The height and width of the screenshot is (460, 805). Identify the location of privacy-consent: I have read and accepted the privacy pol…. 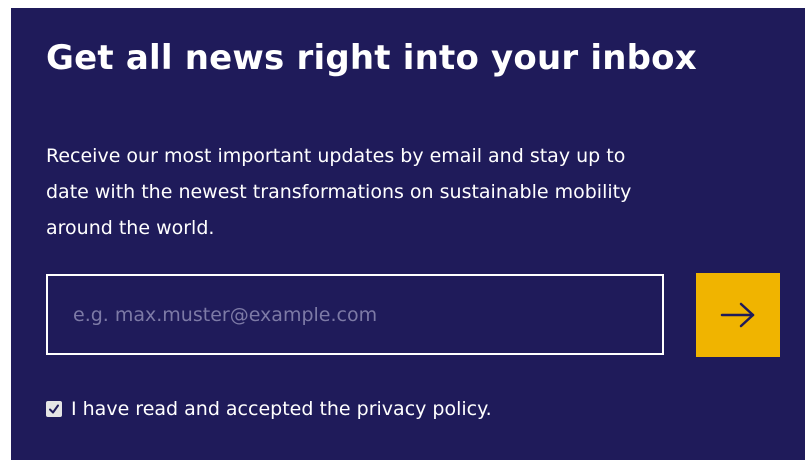
(269, 409).